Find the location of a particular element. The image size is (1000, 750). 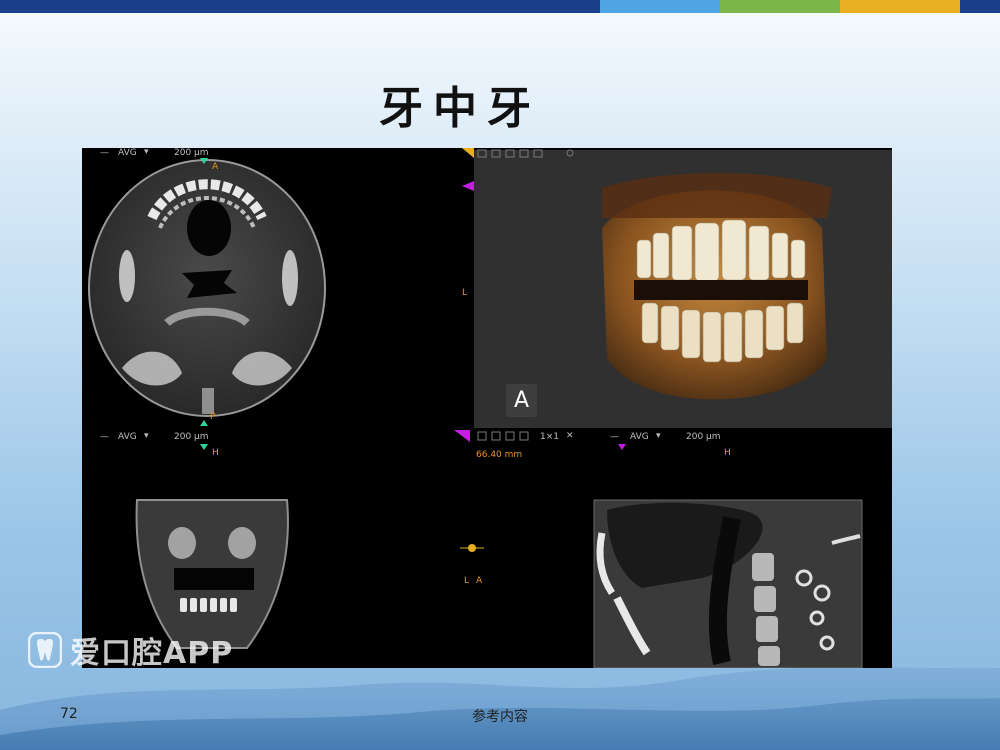

coronal-dropdown-icon: ▾ is located at coordinates (146, 436).